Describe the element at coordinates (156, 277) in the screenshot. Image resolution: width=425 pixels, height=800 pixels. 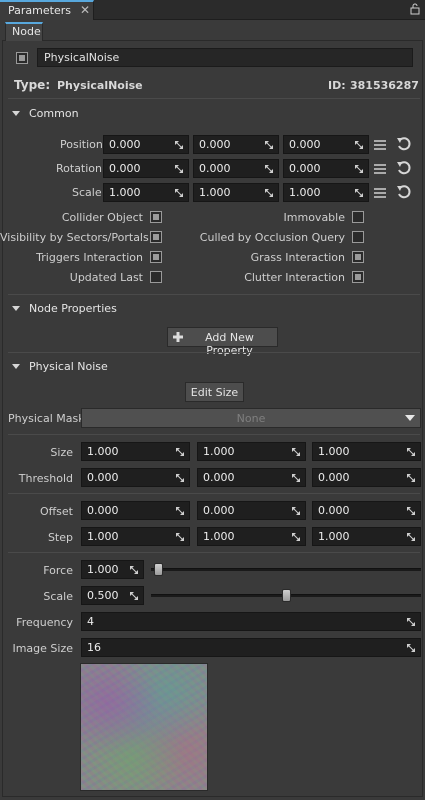
I see `updated-last-checkbox` at that location.